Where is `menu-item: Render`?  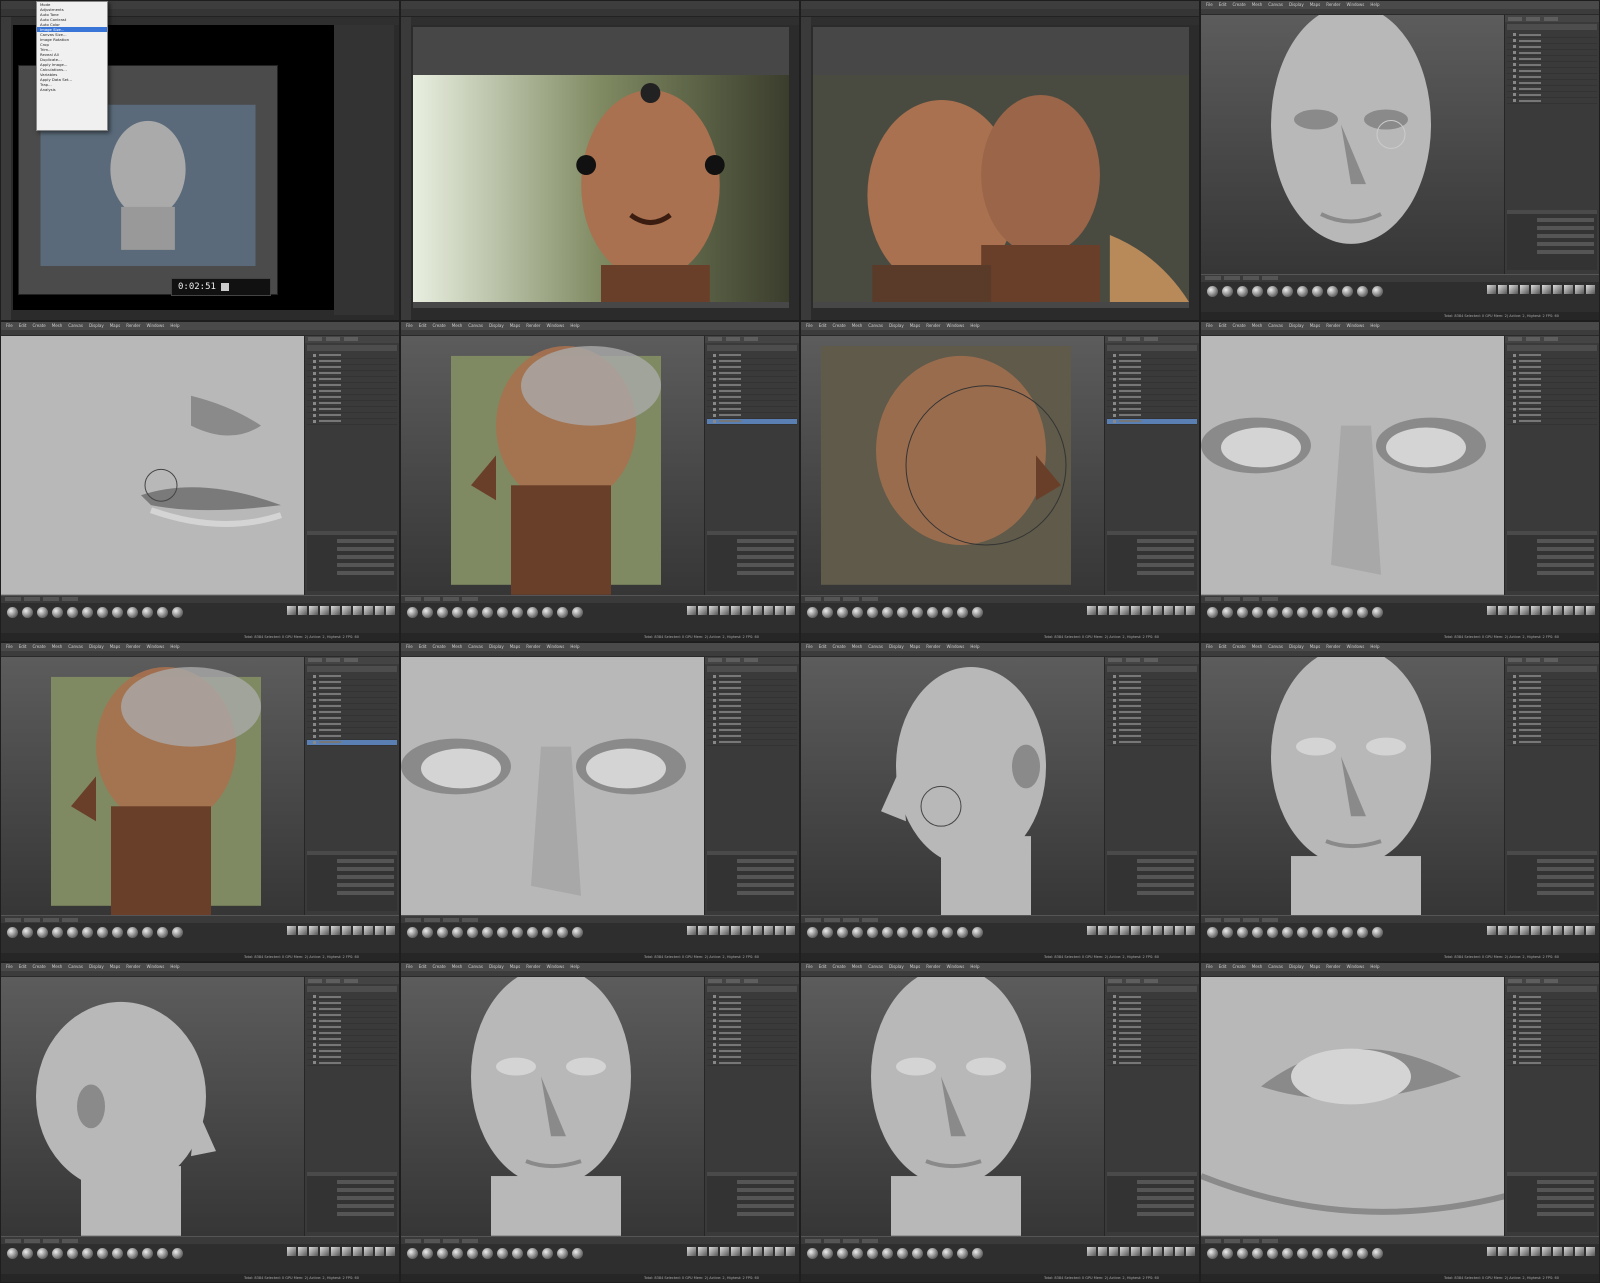 menu-item: Render is located at coordinates (933, 326).